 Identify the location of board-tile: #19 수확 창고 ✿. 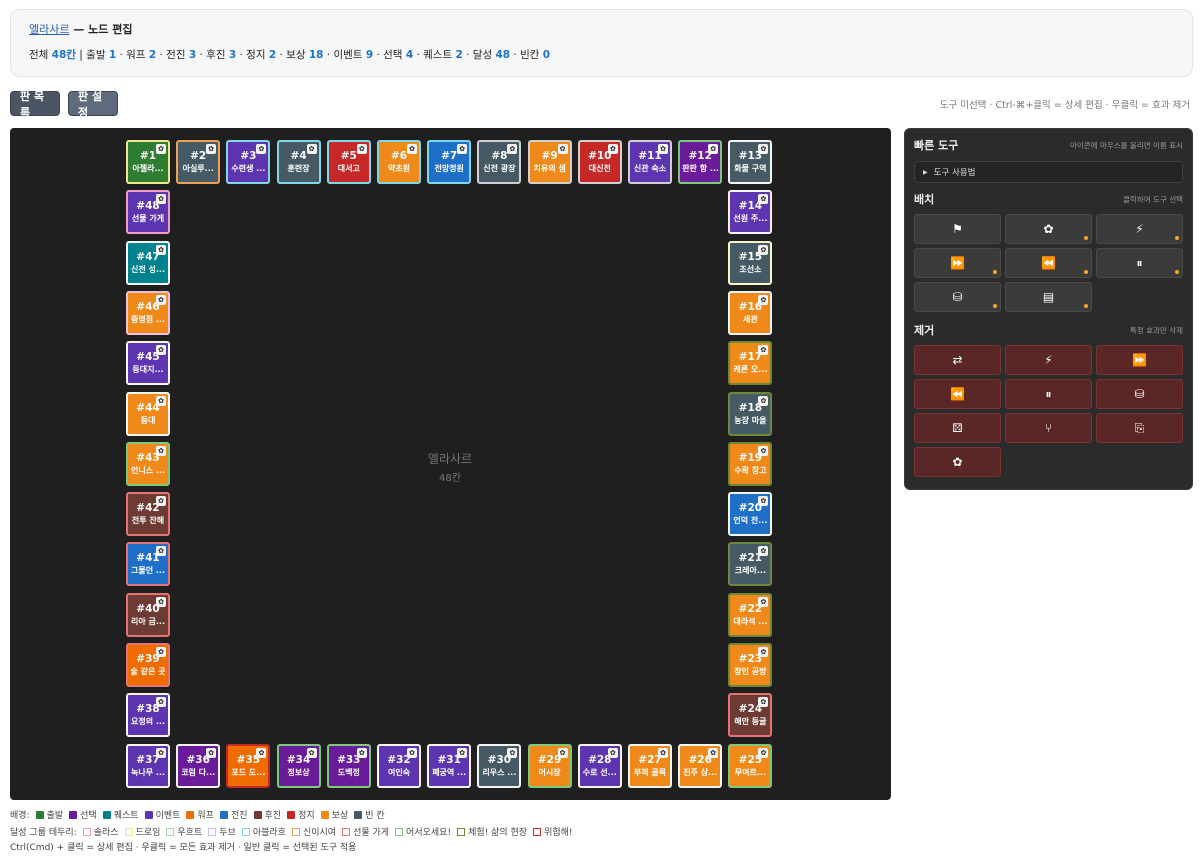
(750, 463).